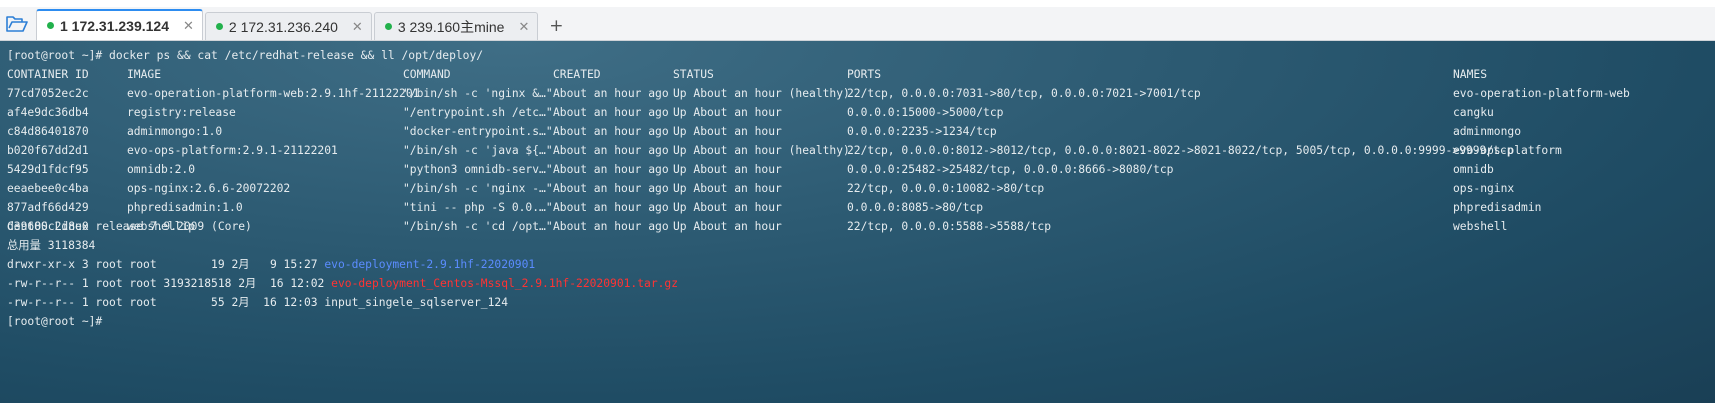 Image resolution: width=1715 pixels, height=403 pixels. What do you see at coordinates (478, 169) in the screenshot?
I see `container-command: "python3 omnidb-serv…"` at bounding box center [478, 169].